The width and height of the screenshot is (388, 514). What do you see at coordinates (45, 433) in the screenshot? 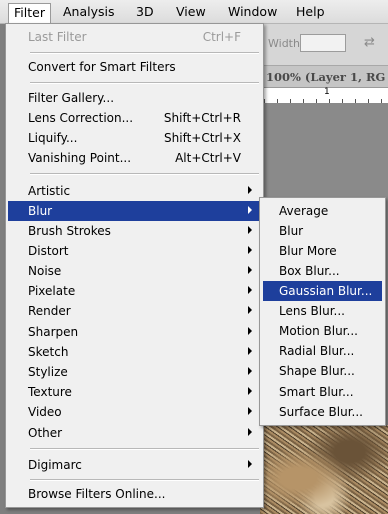
I see `menu-item-label: Other` at bounding box center [45, 433].